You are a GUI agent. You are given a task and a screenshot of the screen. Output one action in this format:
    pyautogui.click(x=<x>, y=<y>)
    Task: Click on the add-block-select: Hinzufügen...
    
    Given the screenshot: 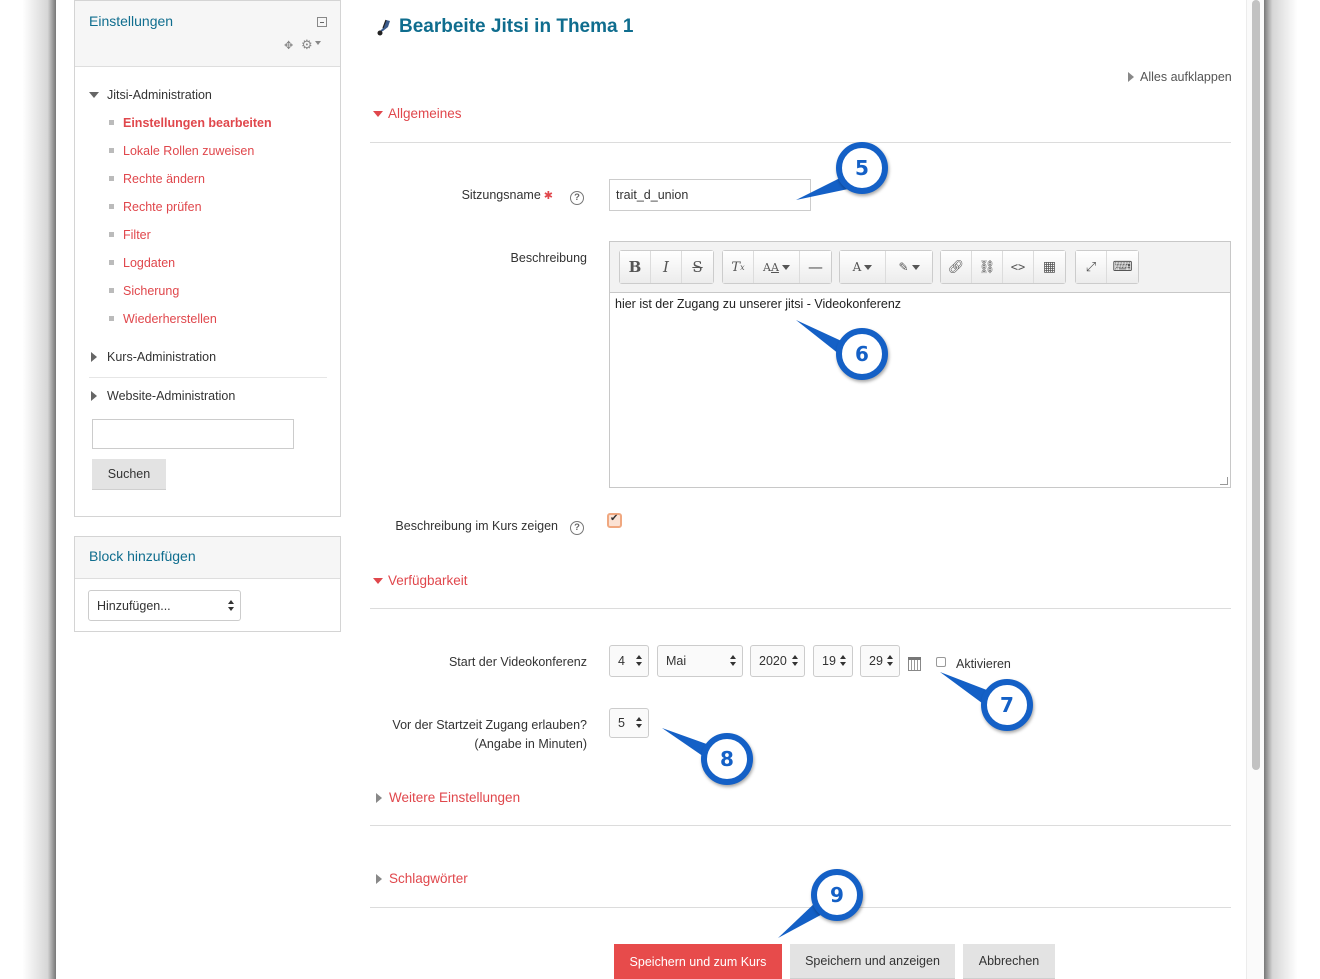 What is the action you would take?
    pyautogui.click(x=164, y=605)
    